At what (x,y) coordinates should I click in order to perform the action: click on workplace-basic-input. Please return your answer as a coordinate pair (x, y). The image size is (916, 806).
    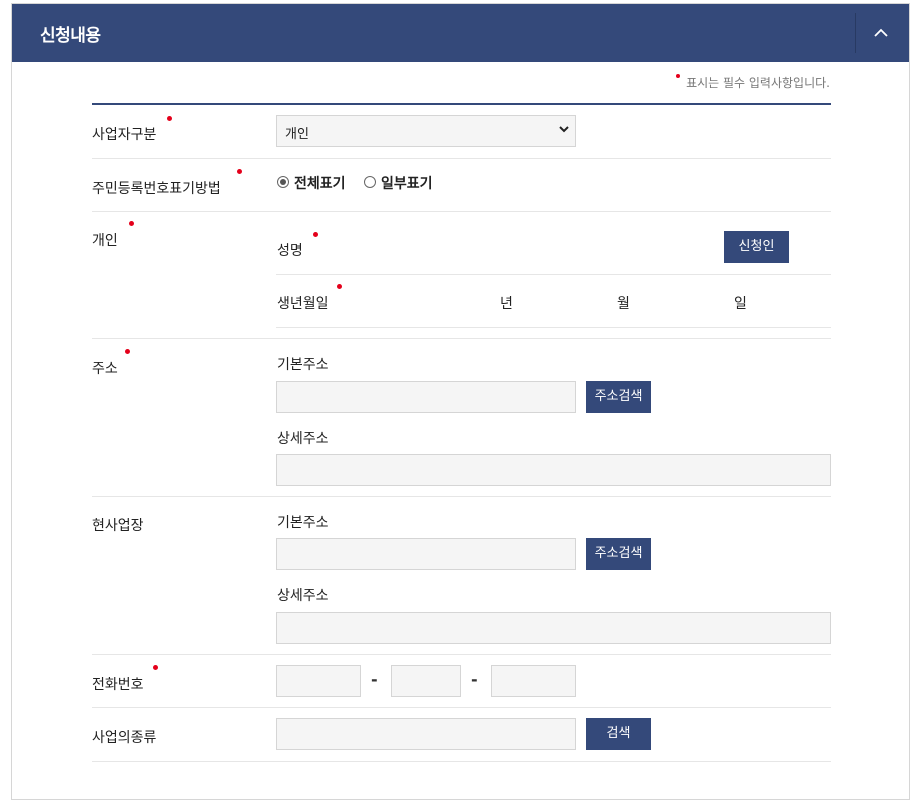
    Looking at the image, I should click on (426, 554).